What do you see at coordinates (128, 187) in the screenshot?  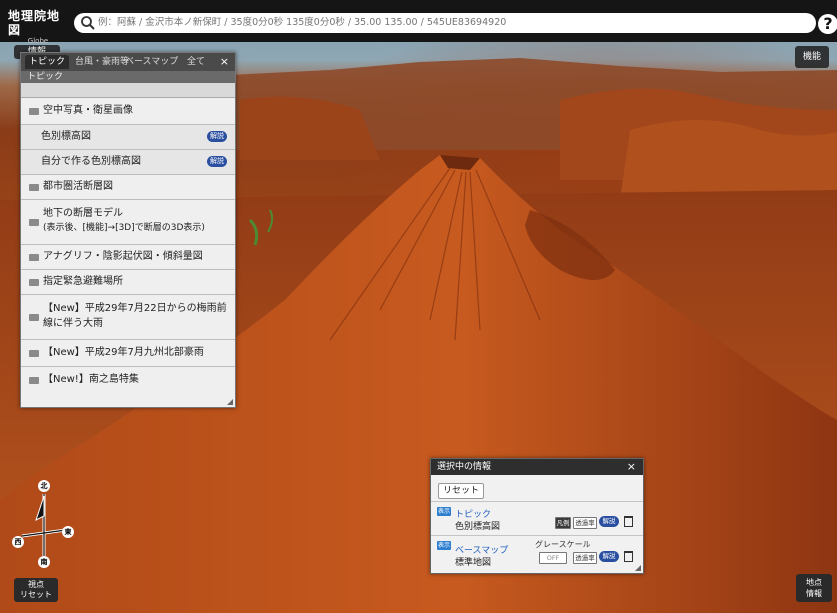 I see `list-item: 都市圏活断層図` at bounding box center [128, 187].